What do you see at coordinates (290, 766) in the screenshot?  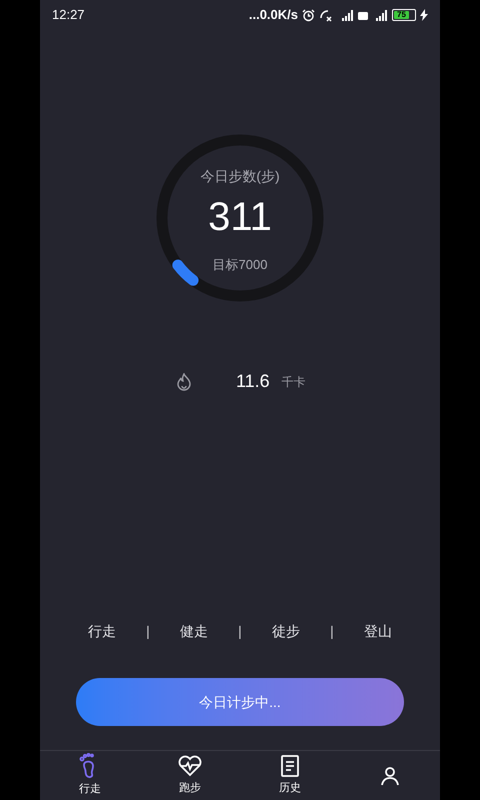 I see `document-icon` at bounding box center [290, 766].